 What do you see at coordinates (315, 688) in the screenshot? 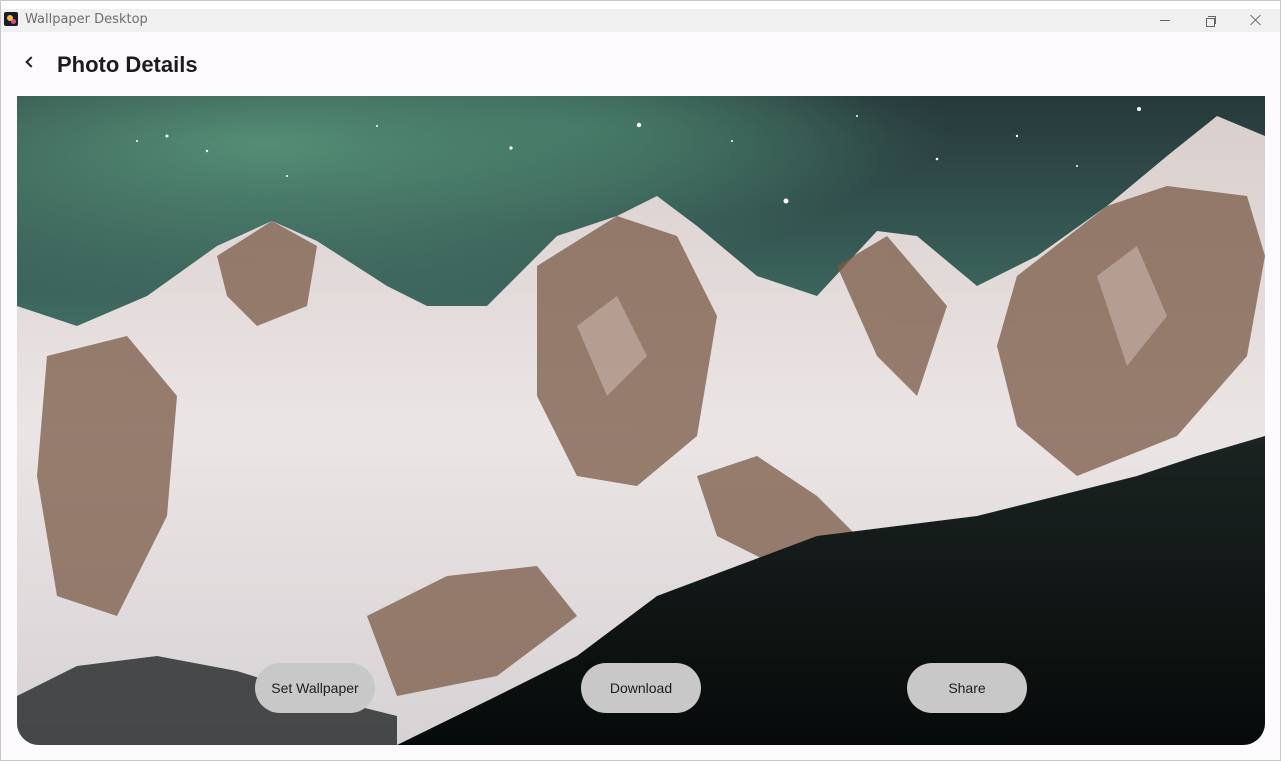
I see `set-wallpaper-button: Set Wallpaper` at bounding box center [315, 688].